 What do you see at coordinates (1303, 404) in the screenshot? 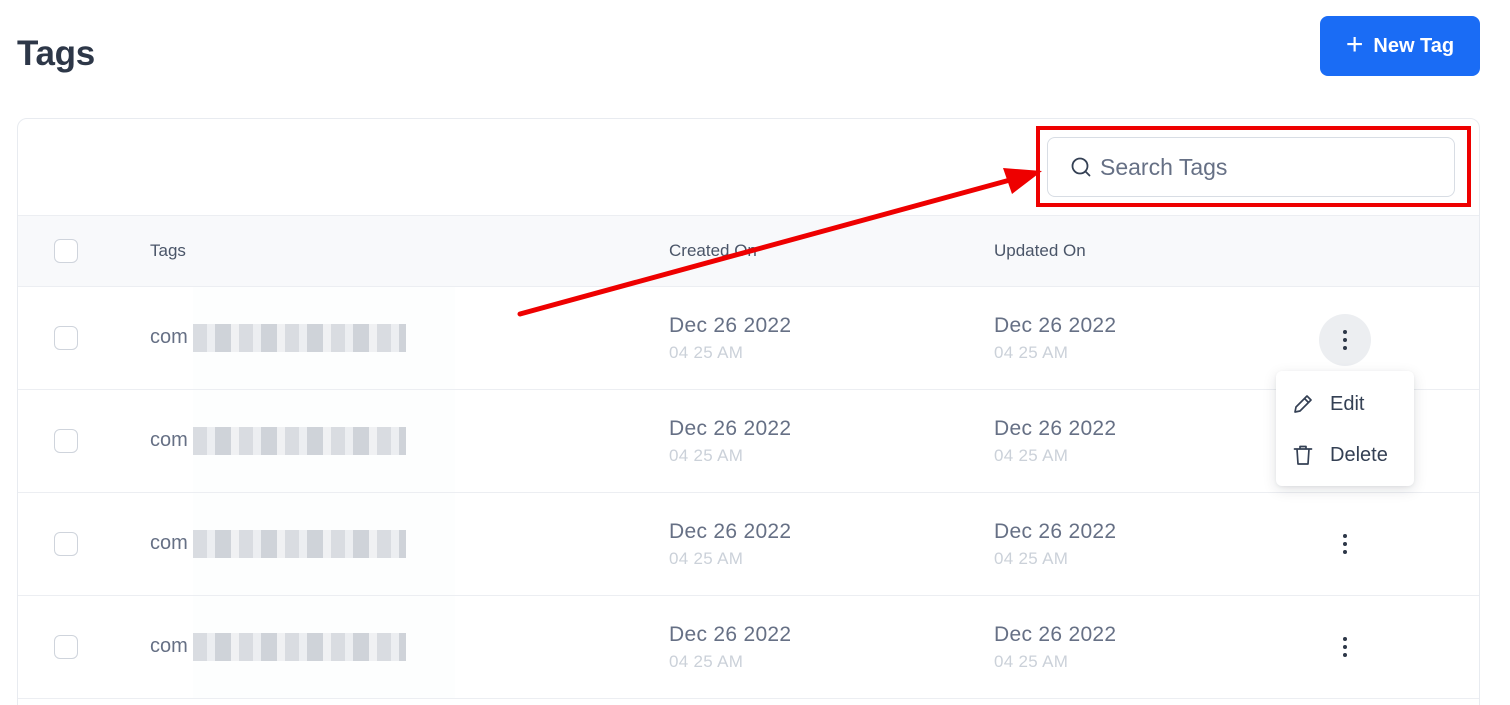
I see `pencil-icon` at bounding box center [1303, 404].